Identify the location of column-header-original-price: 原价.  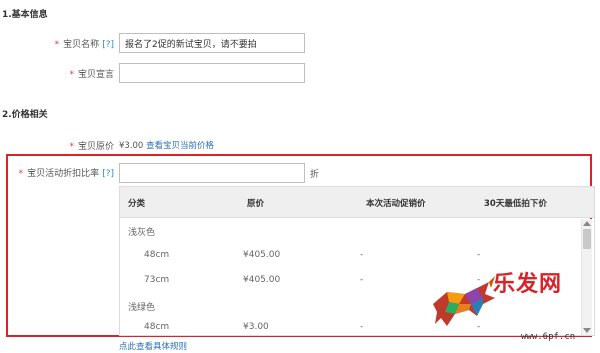
(256, 204).